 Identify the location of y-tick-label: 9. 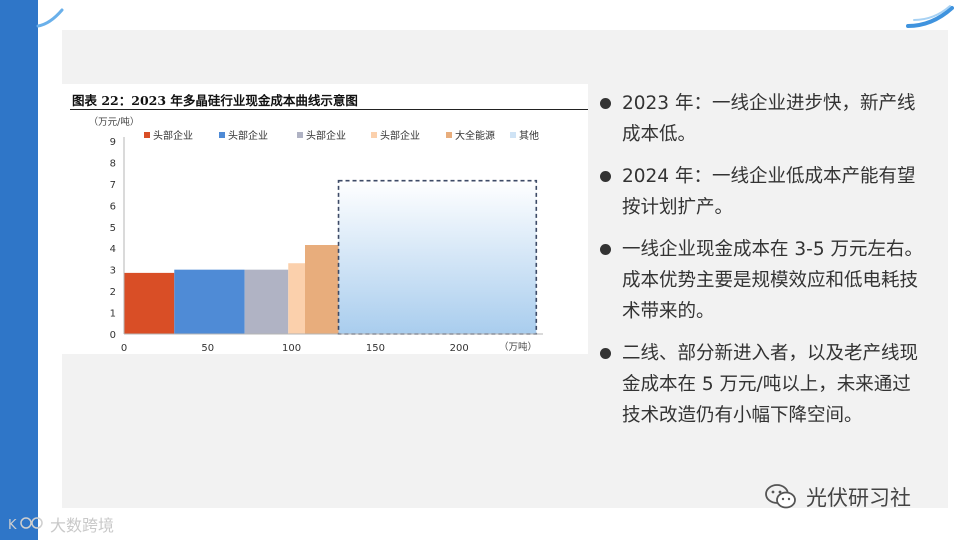
(113, 142).